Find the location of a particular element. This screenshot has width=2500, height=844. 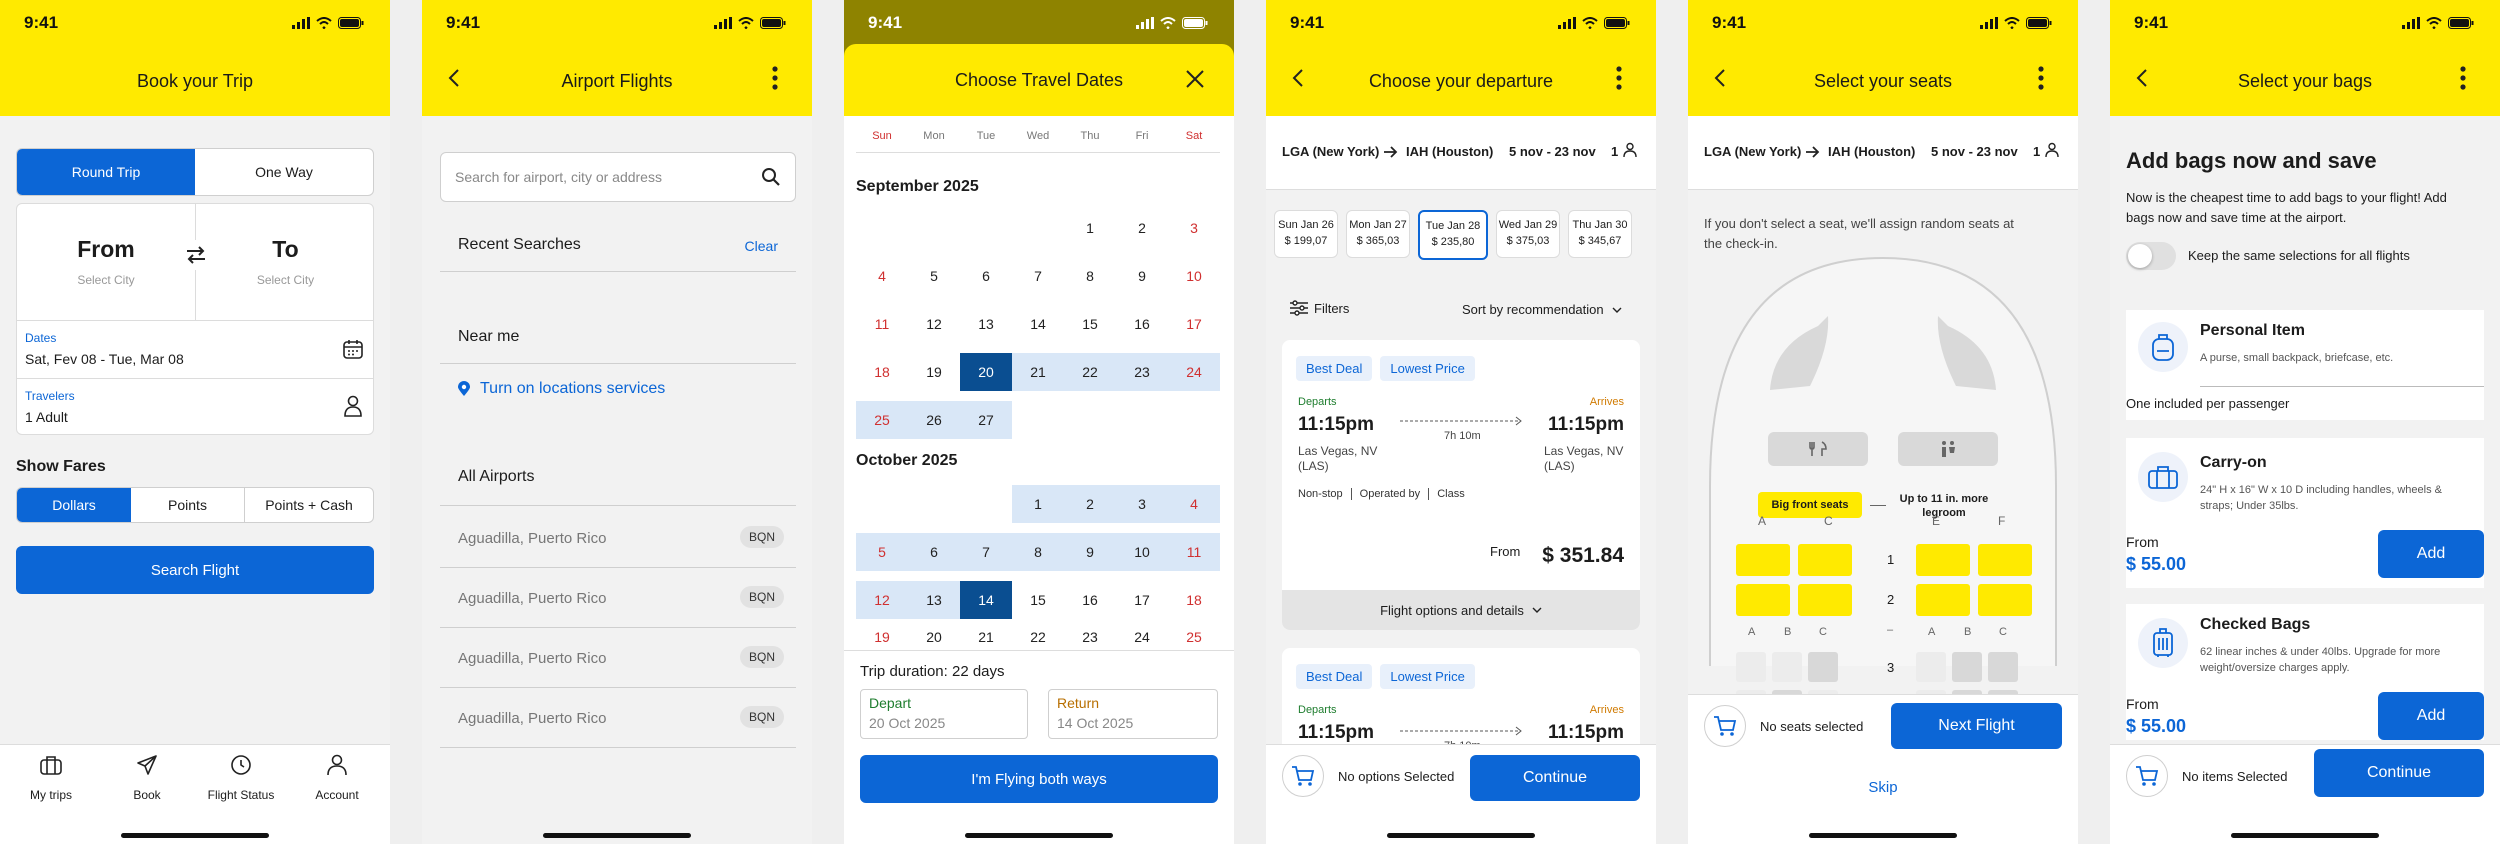

clear-button: Clear is located at coordinates (761, 246).